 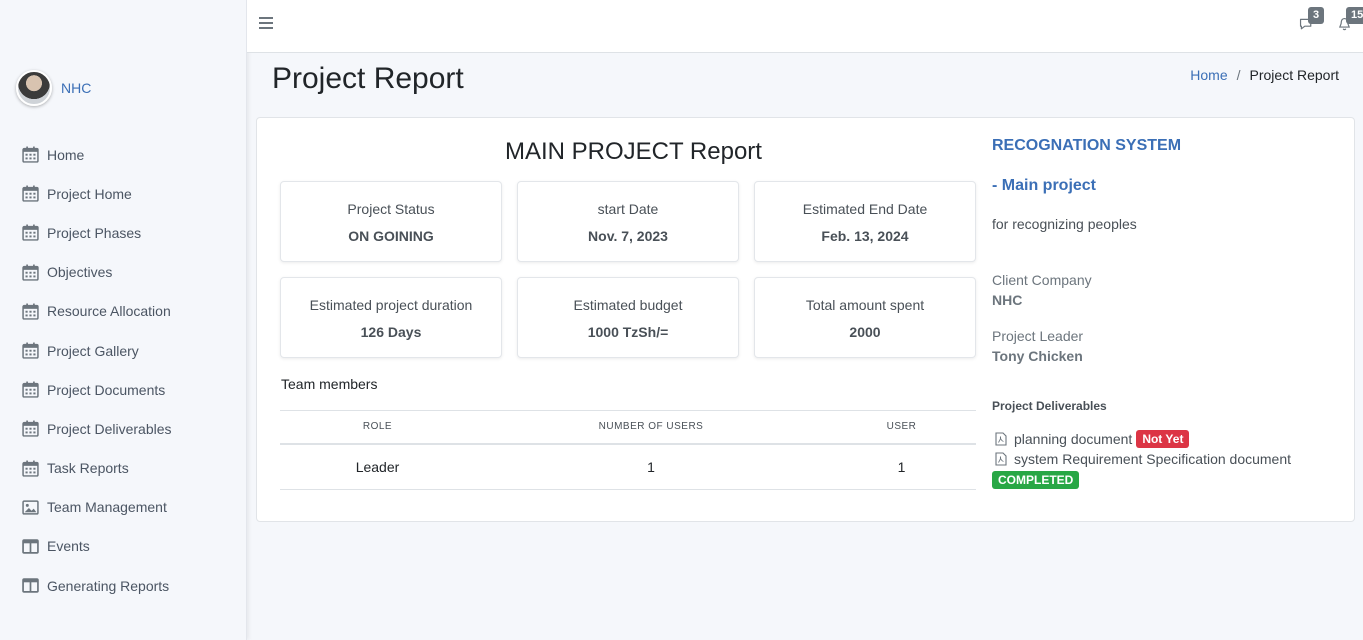 I want to click on stat-card-total-spent: Total amount spent 2000, so click(x=865, y=317).